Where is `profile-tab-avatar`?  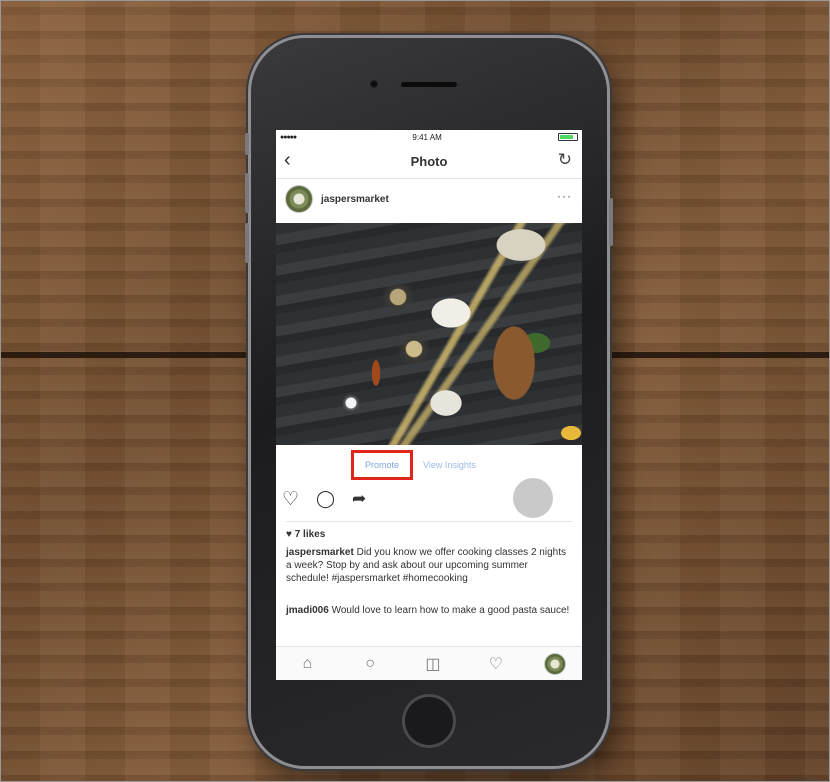
profile-tab-avatar is located at coordinates (554, 664).